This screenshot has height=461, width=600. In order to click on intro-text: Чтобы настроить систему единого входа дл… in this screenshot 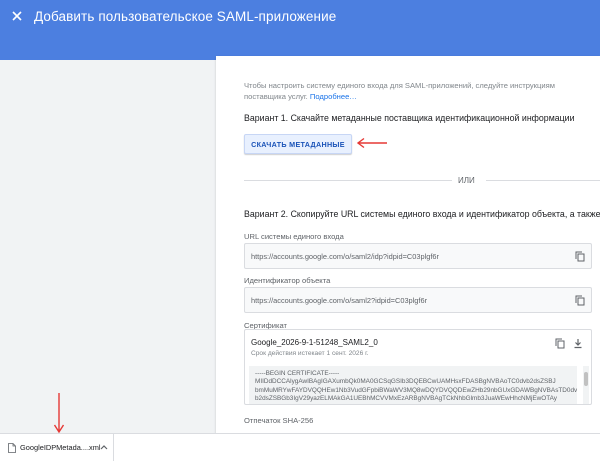, I will do `click(419, 91)`.